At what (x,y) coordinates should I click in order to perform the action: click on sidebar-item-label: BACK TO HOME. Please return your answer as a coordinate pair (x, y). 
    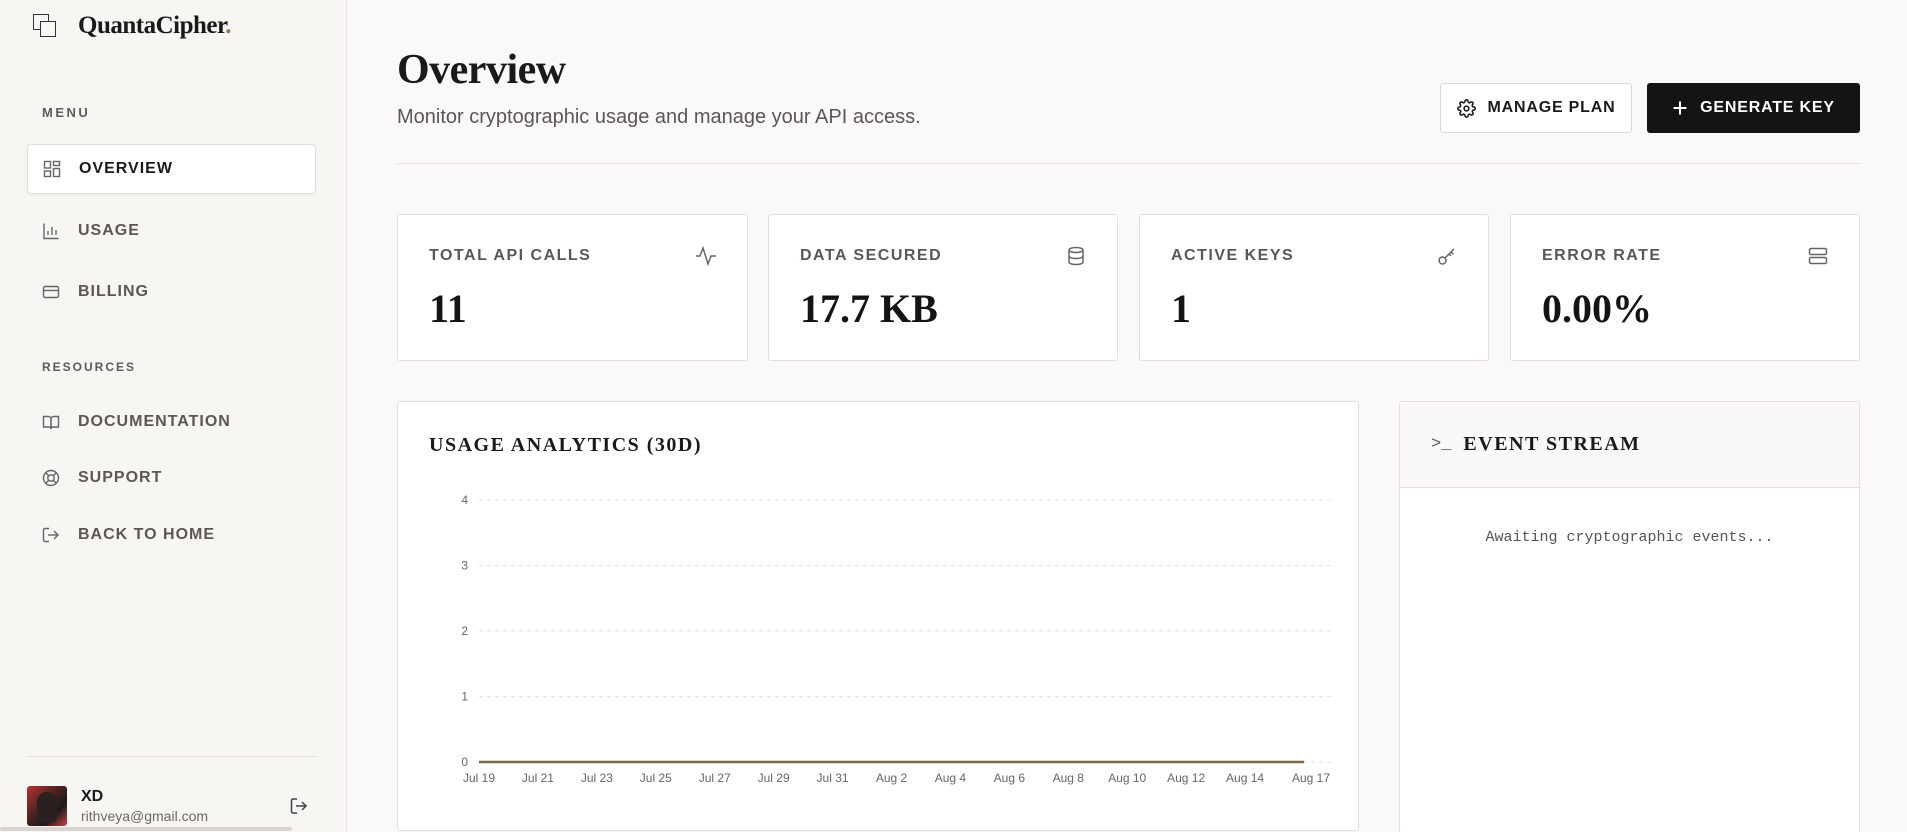
    Looking at the image, I should click on (147, 534).